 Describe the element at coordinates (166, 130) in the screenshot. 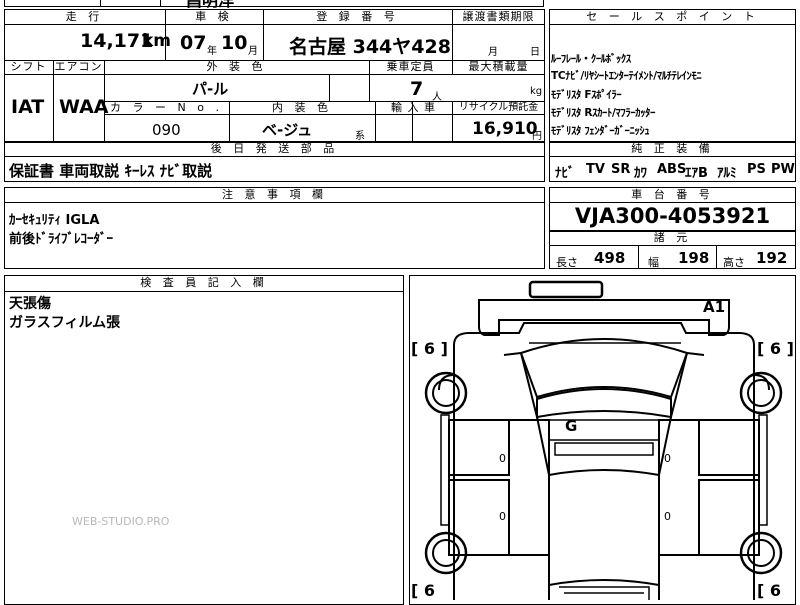

I see `color-no-value: 090` at that location.